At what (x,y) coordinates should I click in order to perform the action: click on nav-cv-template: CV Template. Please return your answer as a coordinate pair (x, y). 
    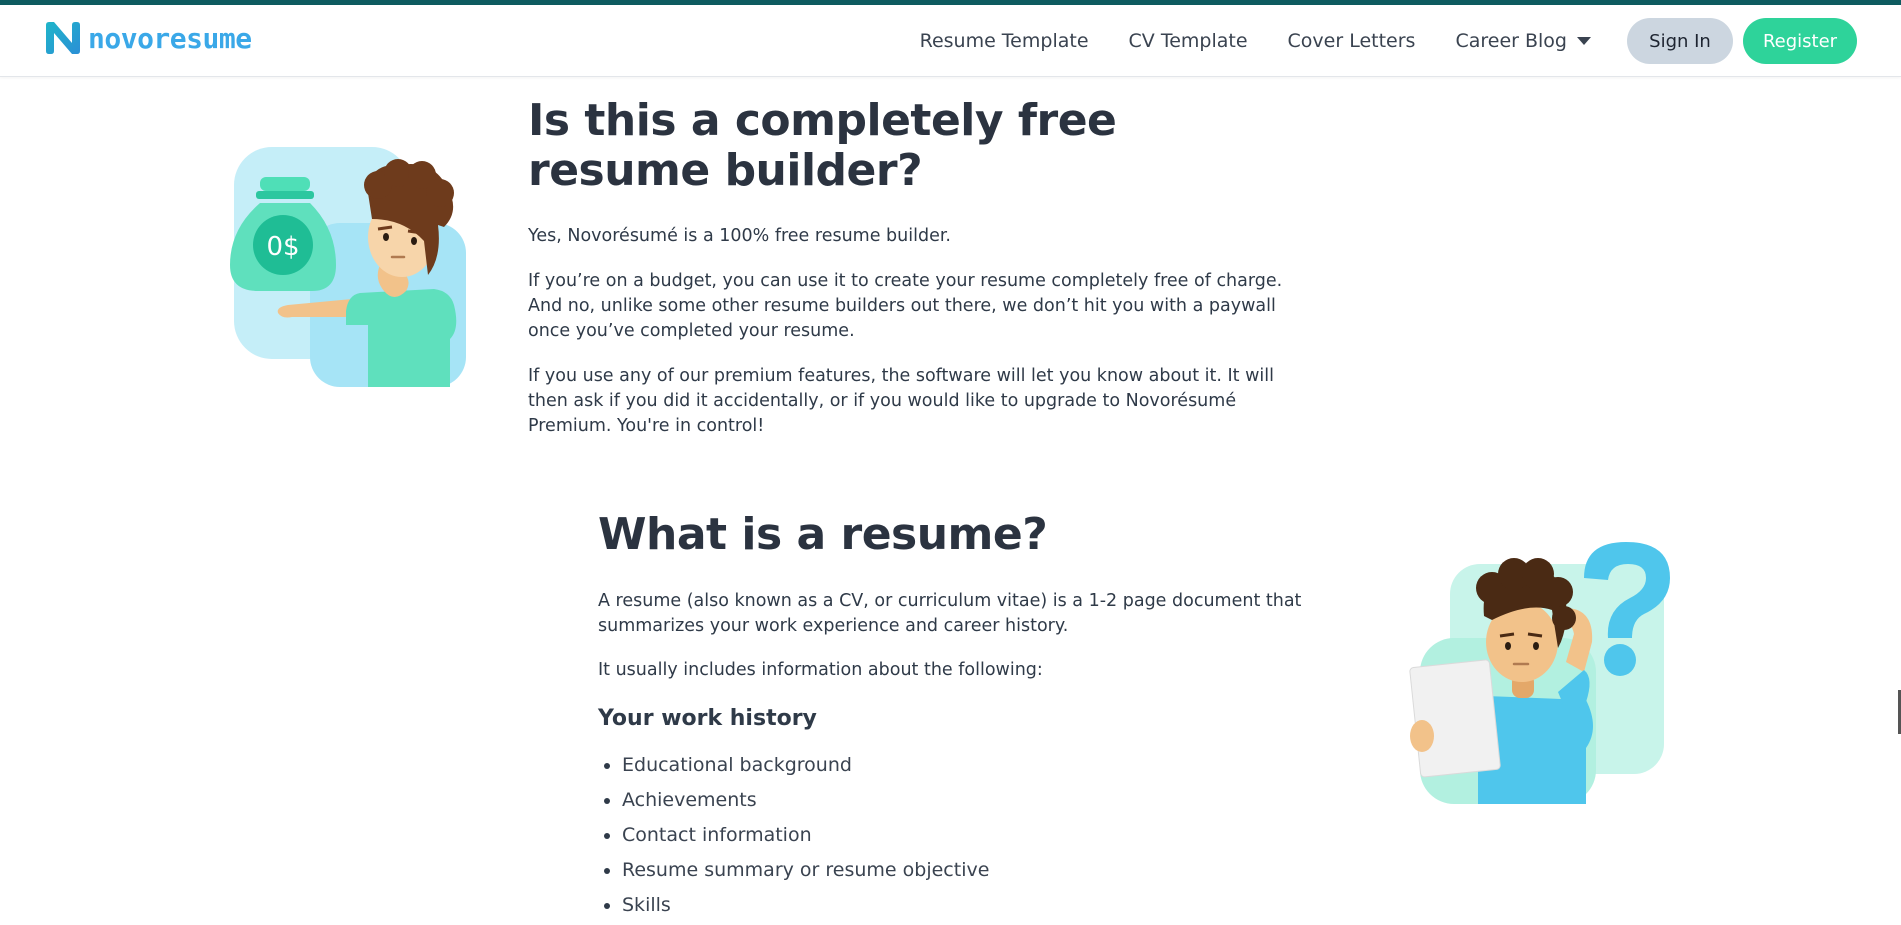
    Looking at the image, I should click on (1188, 41).